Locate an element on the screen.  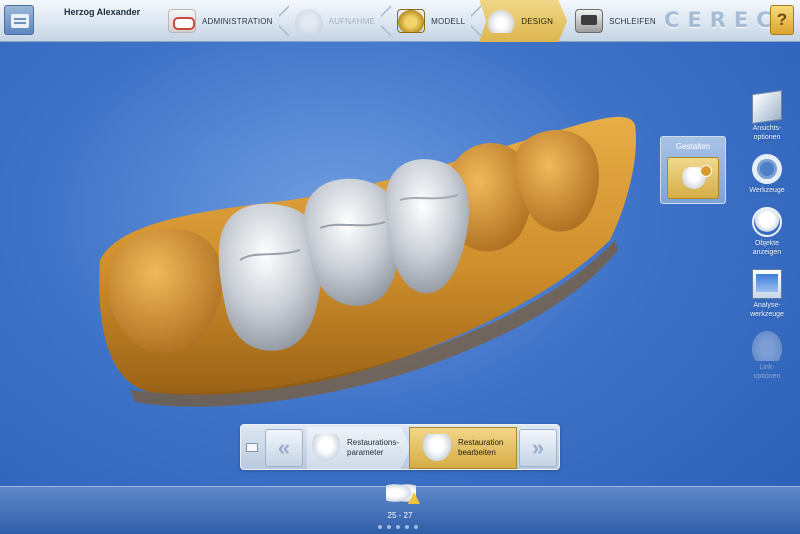
double-chevron-right-icon: » is located at coordinates (538, 448).